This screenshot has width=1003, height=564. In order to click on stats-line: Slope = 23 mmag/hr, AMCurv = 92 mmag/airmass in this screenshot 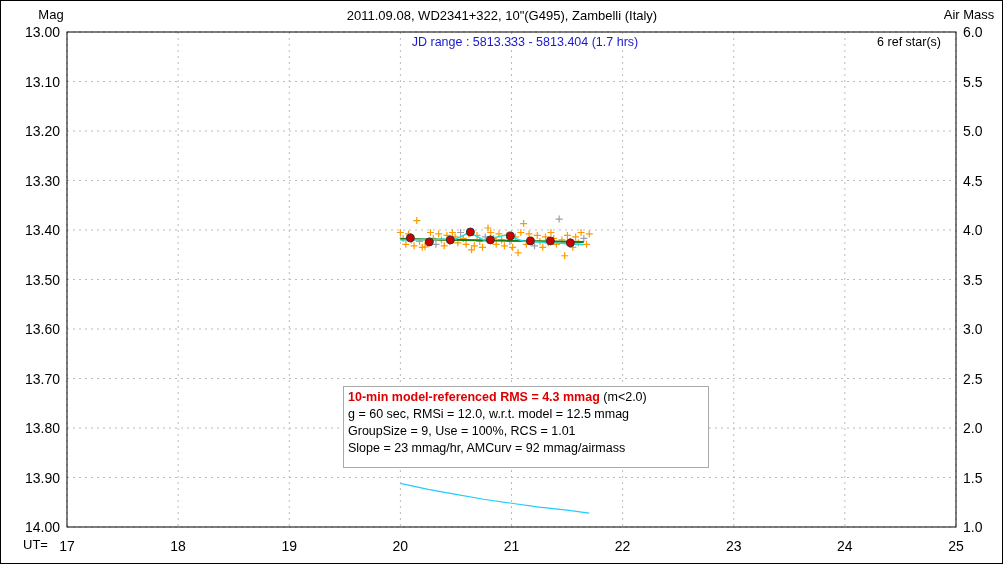, I will do `click(487, 448)`.